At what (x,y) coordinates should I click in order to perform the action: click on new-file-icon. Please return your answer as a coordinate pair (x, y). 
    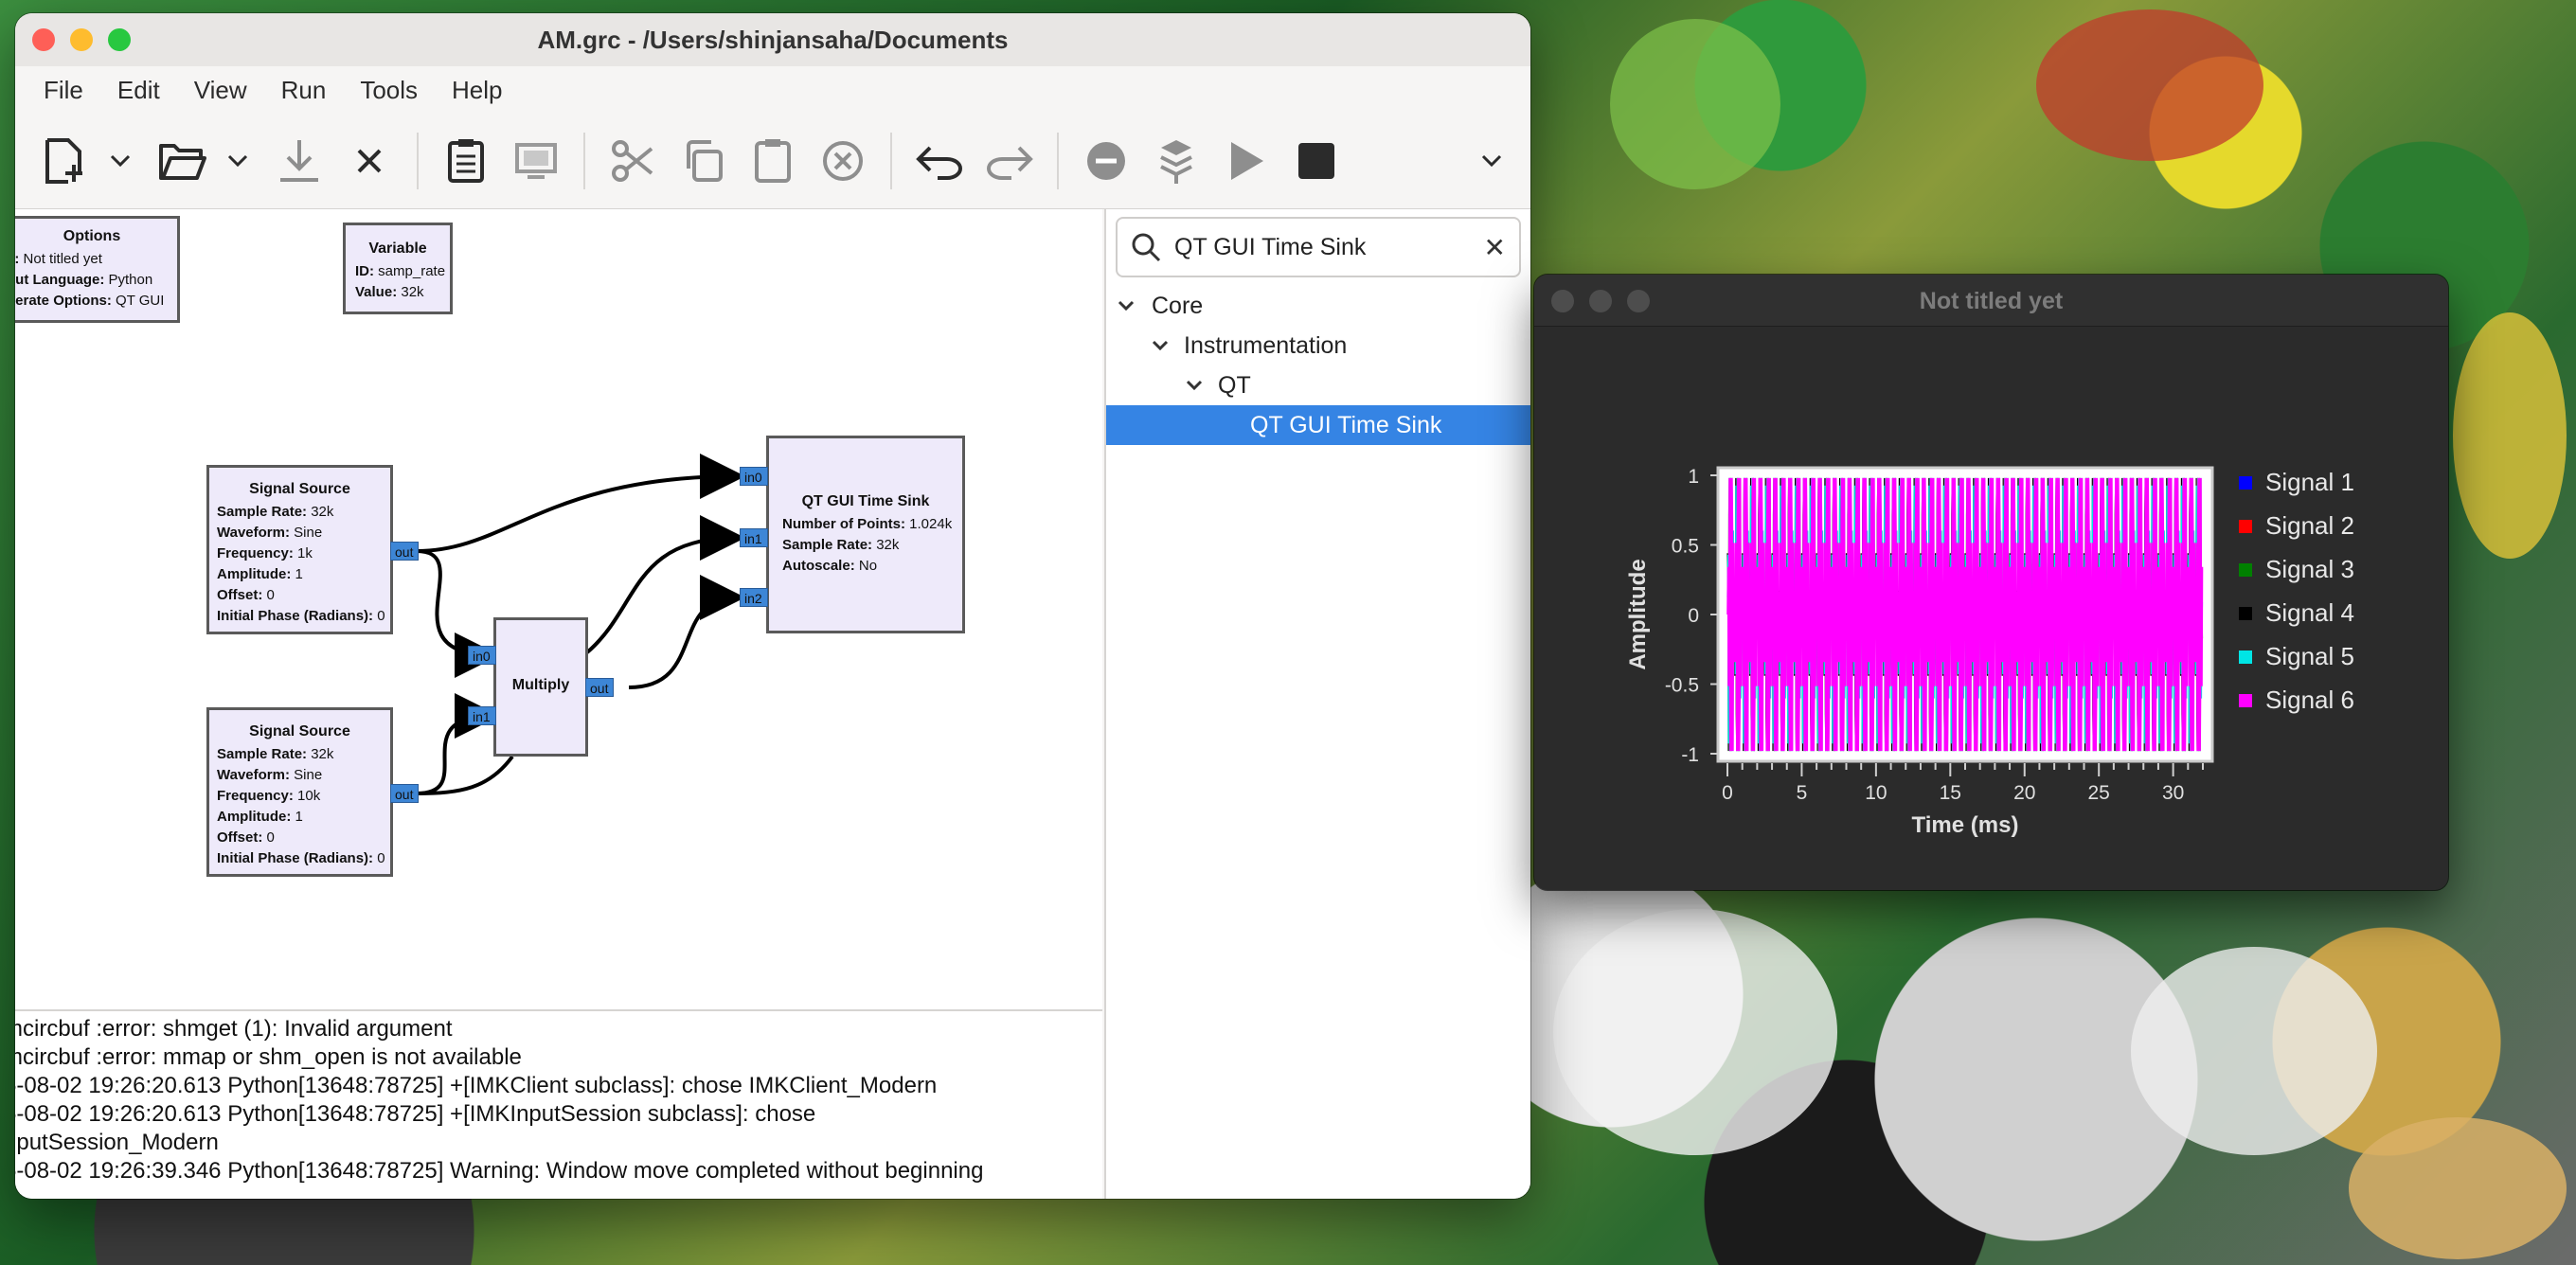
    Looking at the image, I should click on (64, 161).